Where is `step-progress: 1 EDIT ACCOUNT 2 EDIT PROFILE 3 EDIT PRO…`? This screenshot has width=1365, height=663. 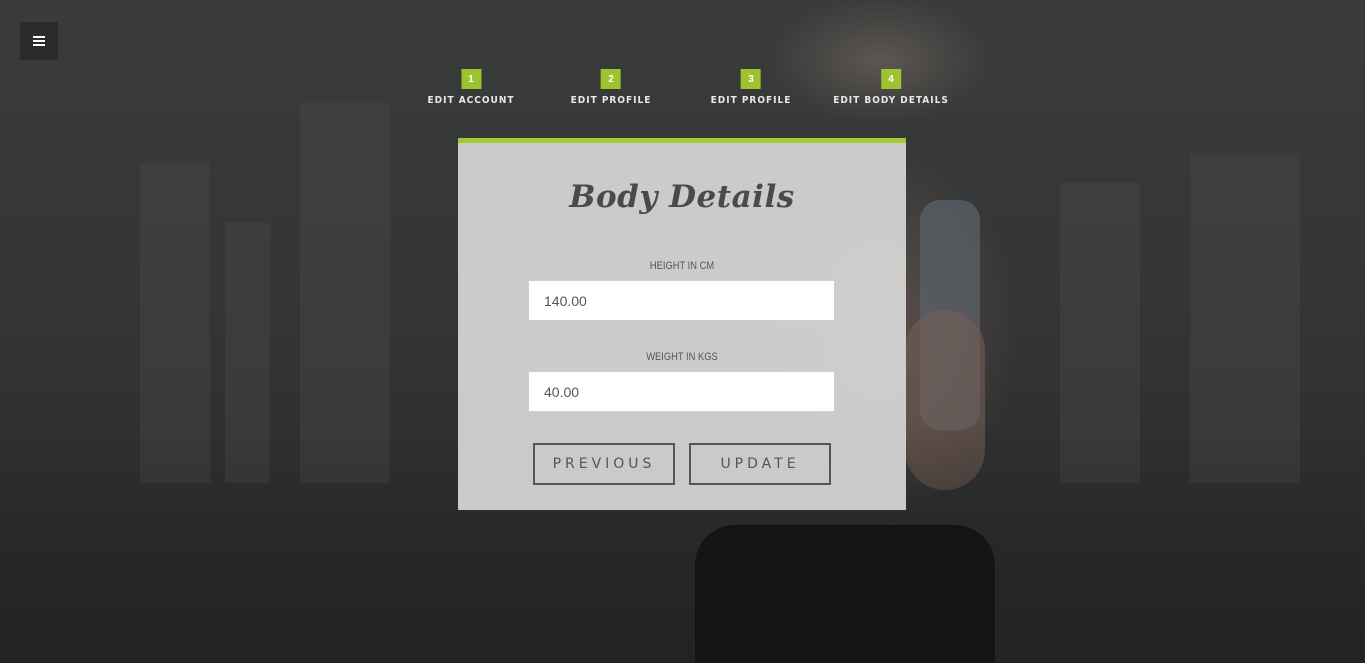 step-progress: 1 EDIT ACCOUNT 2 EDIT PROFILE 3 EDIT PRO… is located at coordinates (682, 94).